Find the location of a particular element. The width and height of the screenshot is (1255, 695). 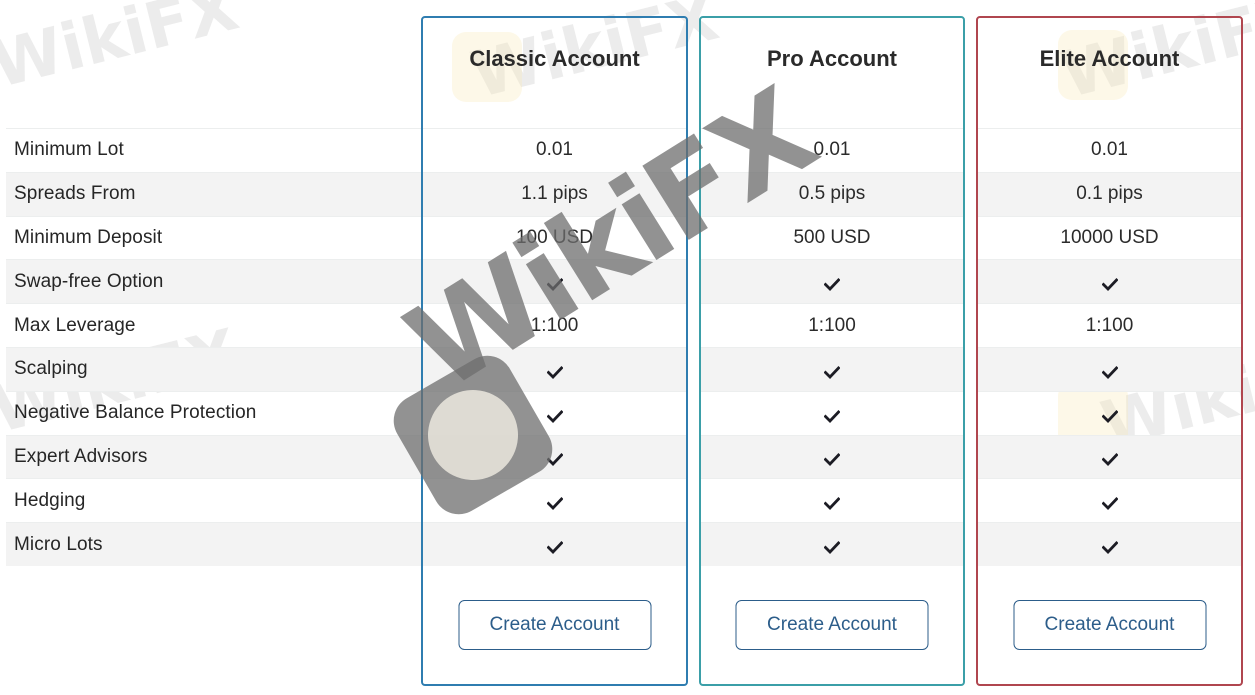

account-value: 0.1 pips is located at coordinates (1109, 194).